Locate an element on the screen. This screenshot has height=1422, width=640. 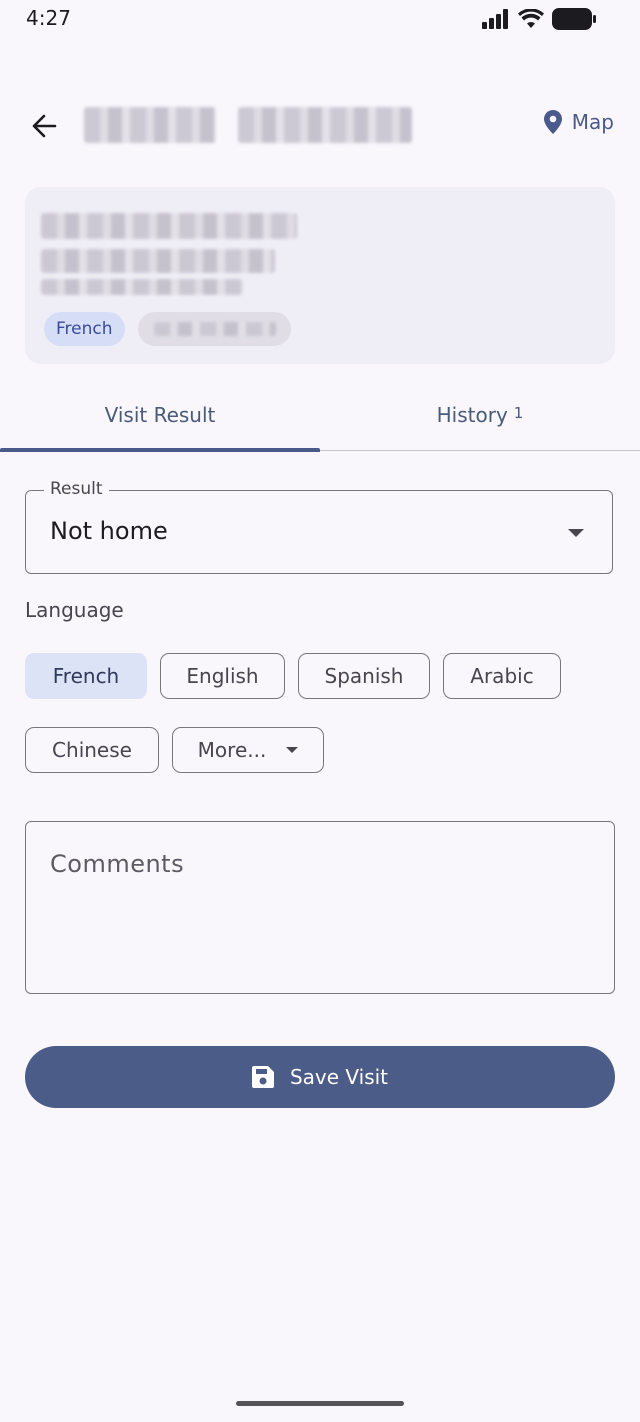
map-button: Map is located at coordinates (578, 122).